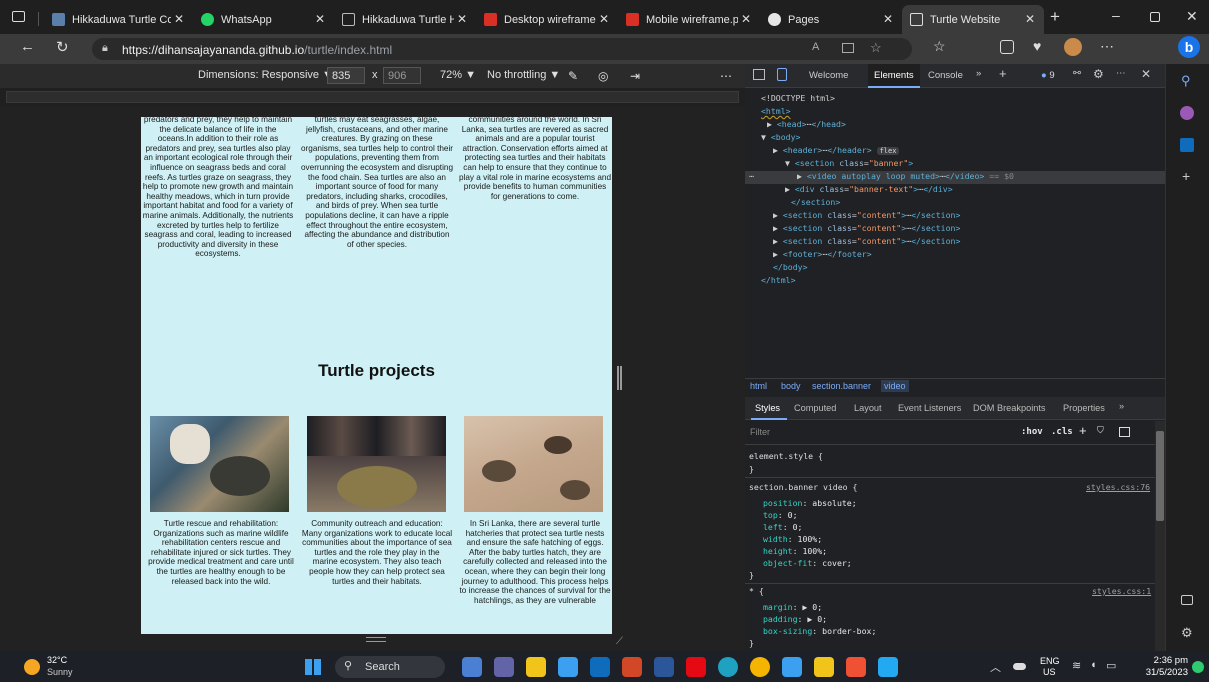  Describe the element at coordinates (472, 667) in the screenshot. I see `widgets-icon` at that location.